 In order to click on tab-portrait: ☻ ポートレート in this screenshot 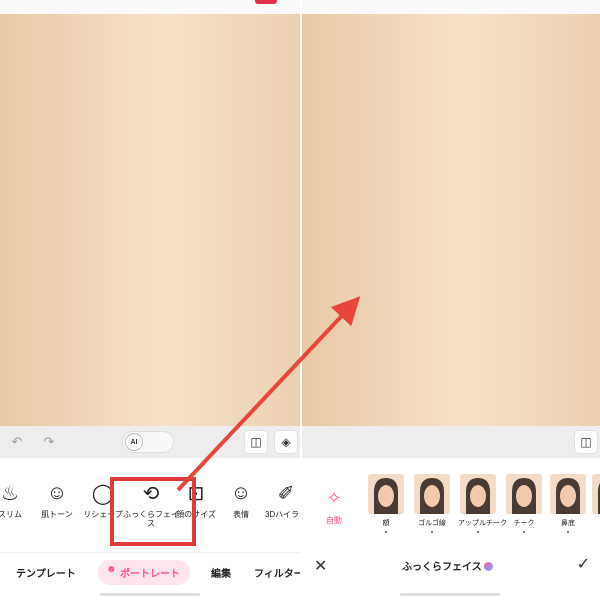, I will do `click(144, 572)`.